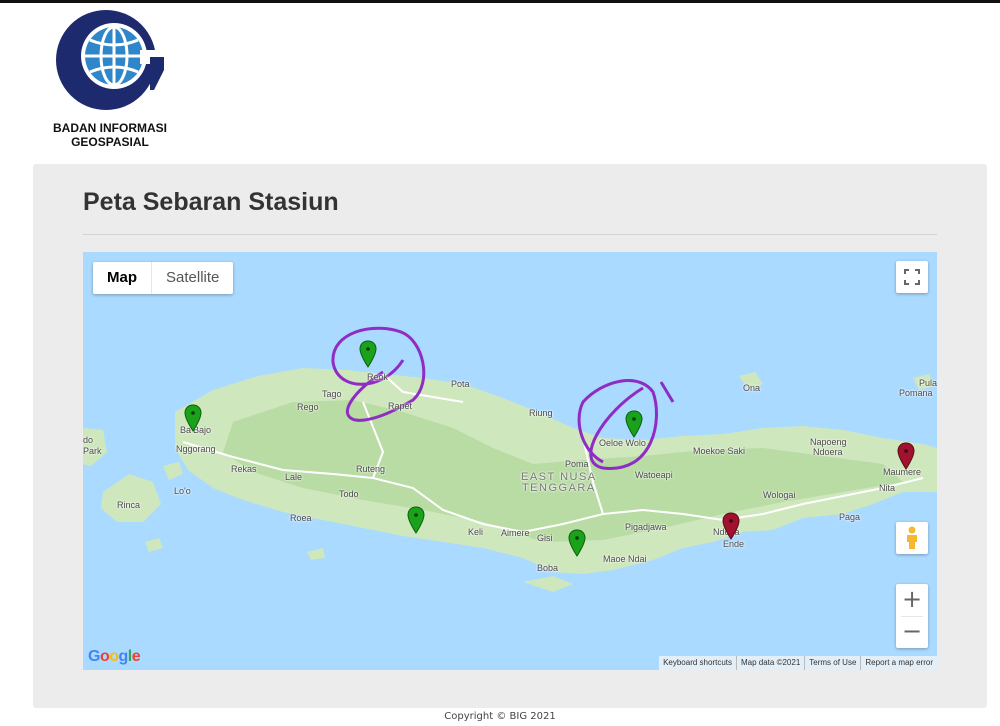 The image size is (1000, 726). I want to click on map-type-map-button: Map, so click(122, 278).